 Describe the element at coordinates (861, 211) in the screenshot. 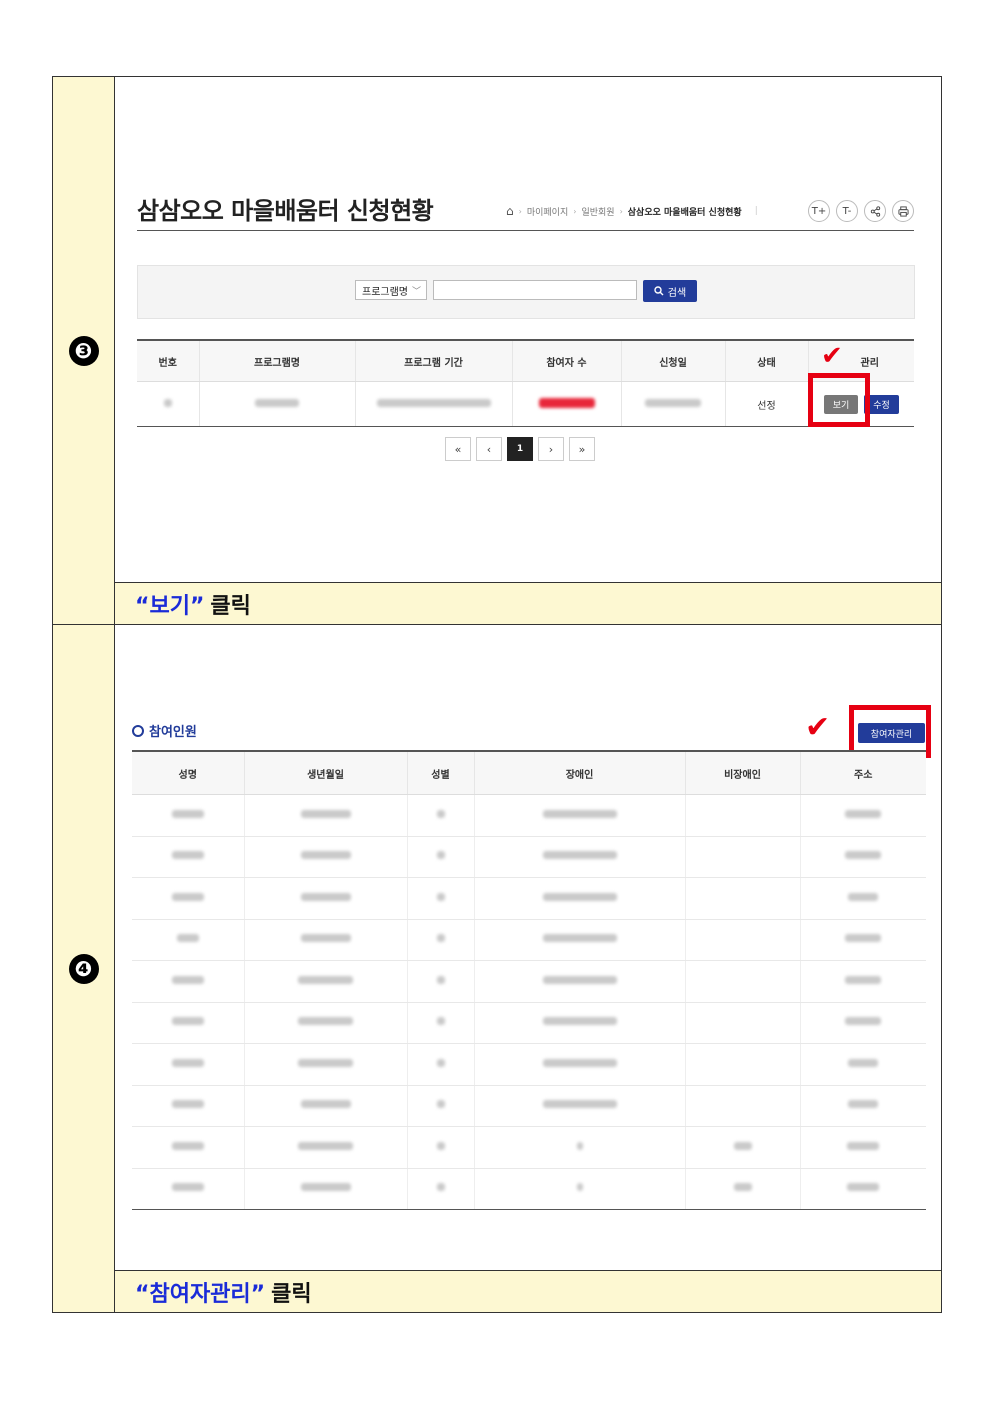

I see `page-tools: T+ T-` at that location.